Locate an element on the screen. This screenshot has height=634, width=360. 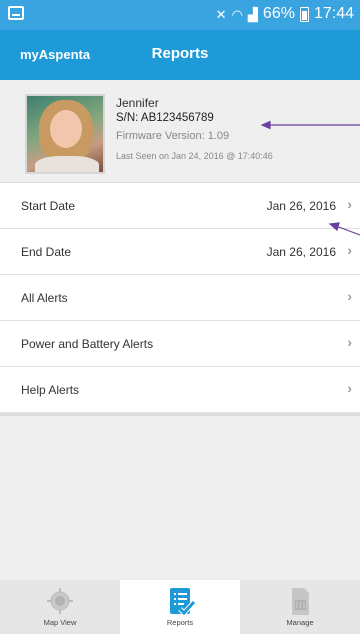
bottom-tab-bar: Map View Reports Manage is located at coordinates (180, 607).